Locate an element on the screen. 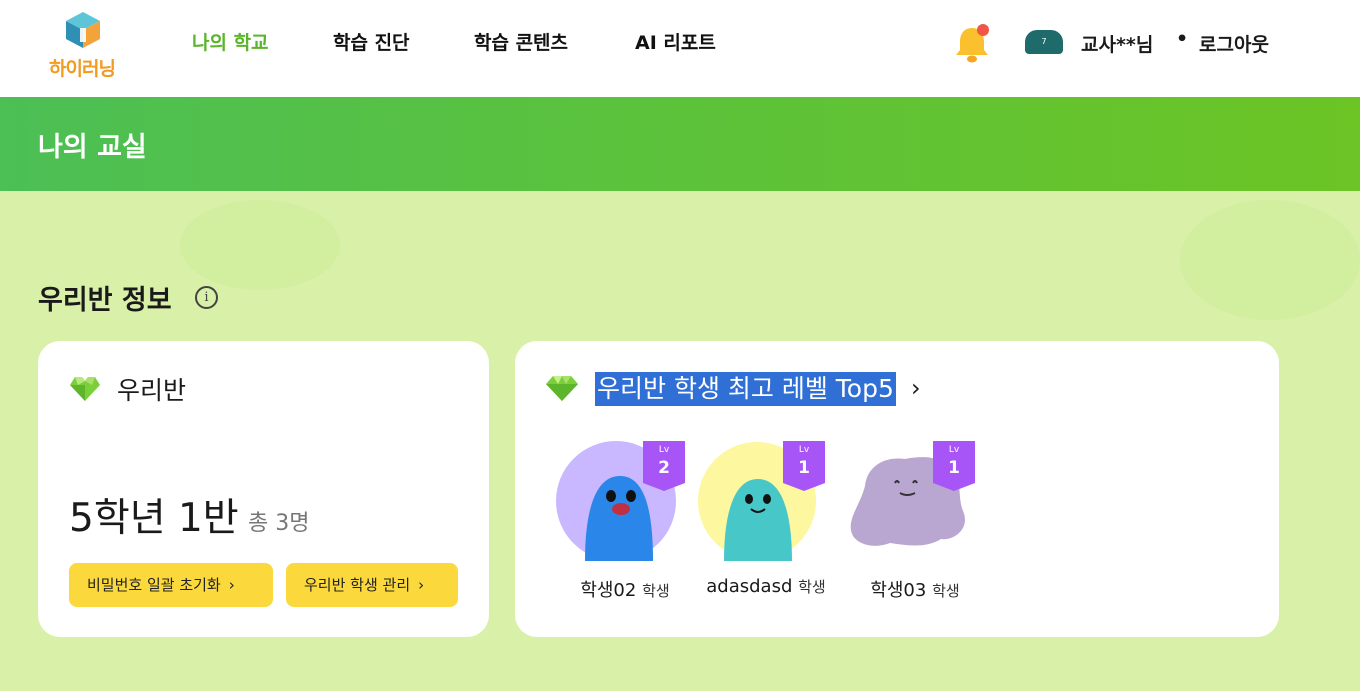 This screenshot has width=1360, height=691. student-card: Lv 2 학생02 학생 is located at coordinates (625, 523).